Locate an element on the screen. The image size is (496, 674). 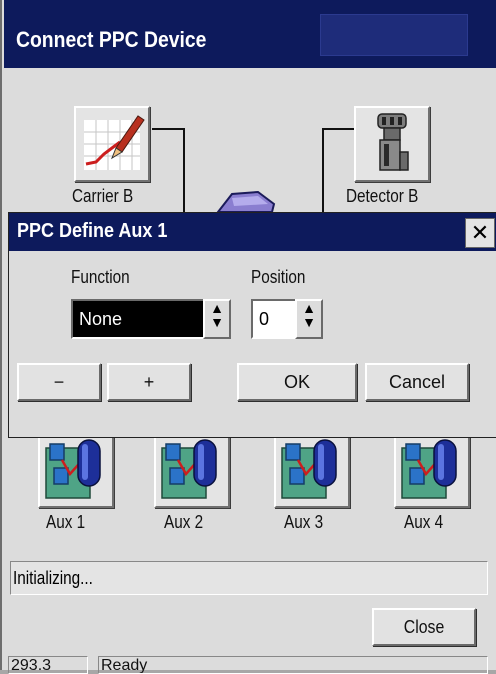
ok-button: OK is located at coordinates (297, 382).